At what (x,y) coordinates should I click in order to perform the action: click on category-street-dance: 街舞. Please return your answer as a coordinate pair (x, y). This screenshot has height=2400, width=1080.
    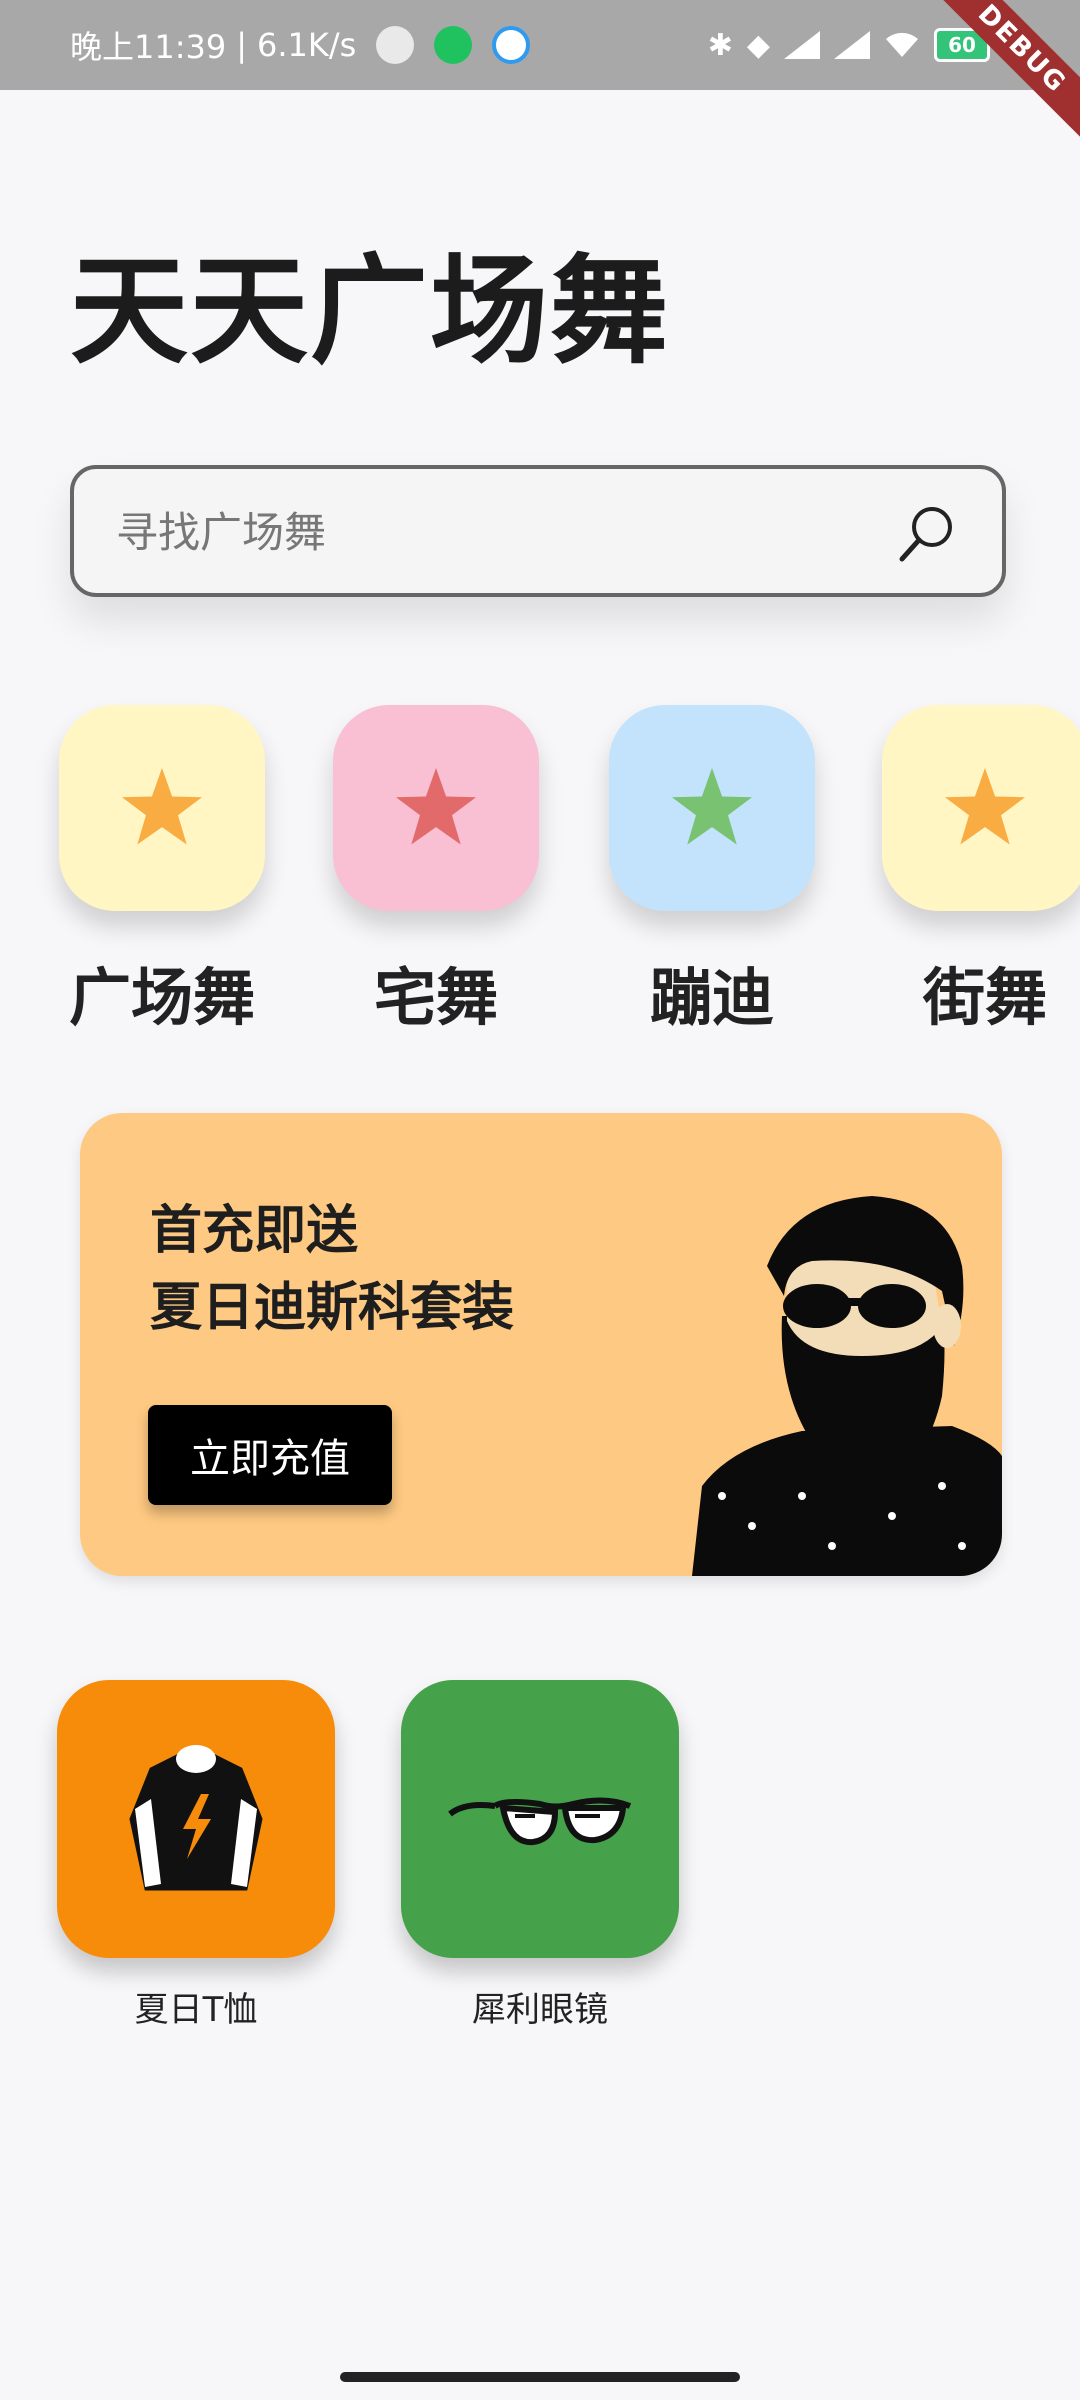
    Looking at the image, I should click on (980, 871).